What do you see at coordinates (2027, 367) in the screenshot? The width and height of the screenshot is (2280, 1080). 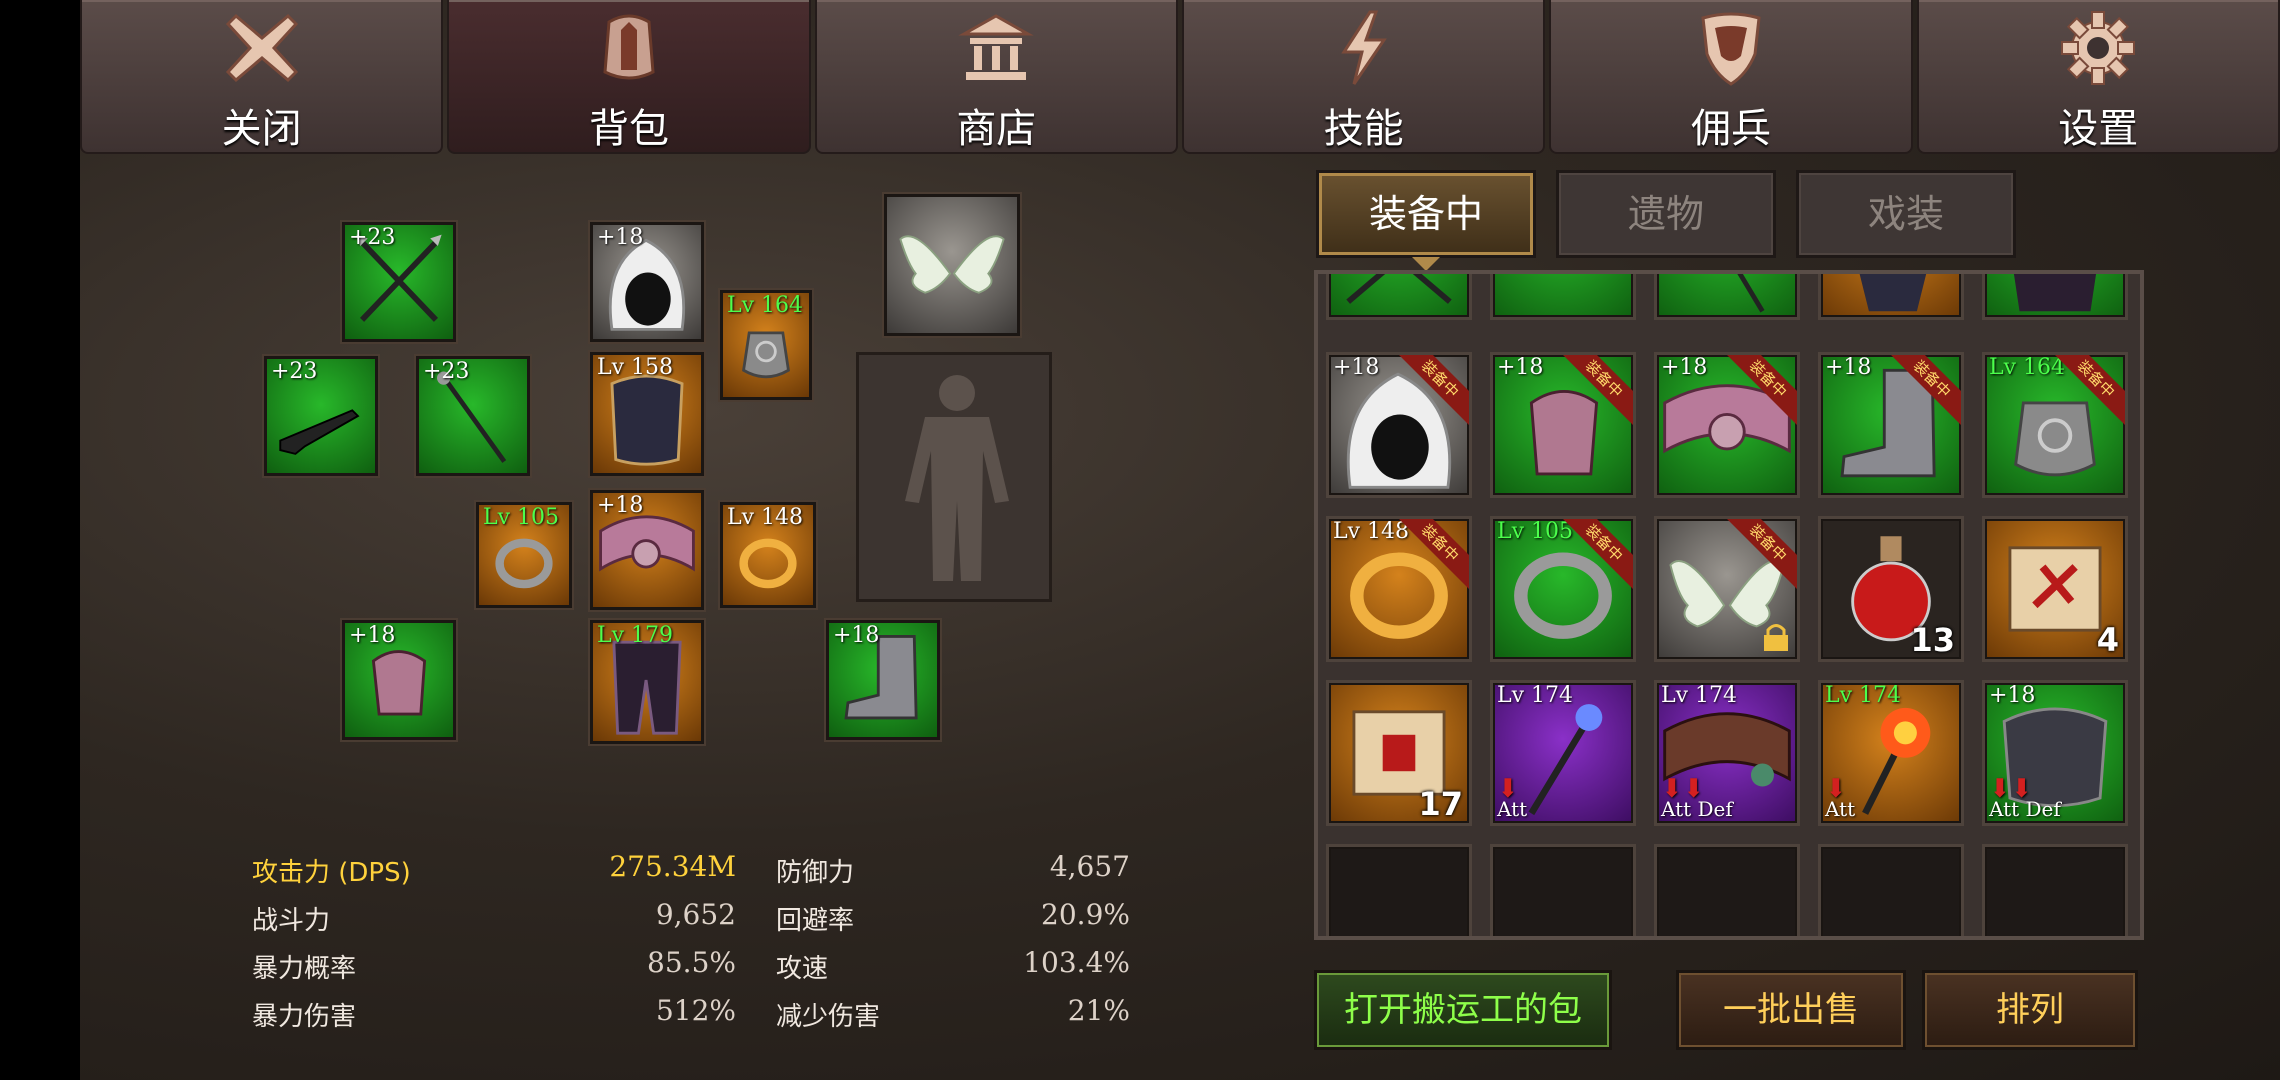 I see `item-level: Lv 164` at bounding box center [2027, 367].